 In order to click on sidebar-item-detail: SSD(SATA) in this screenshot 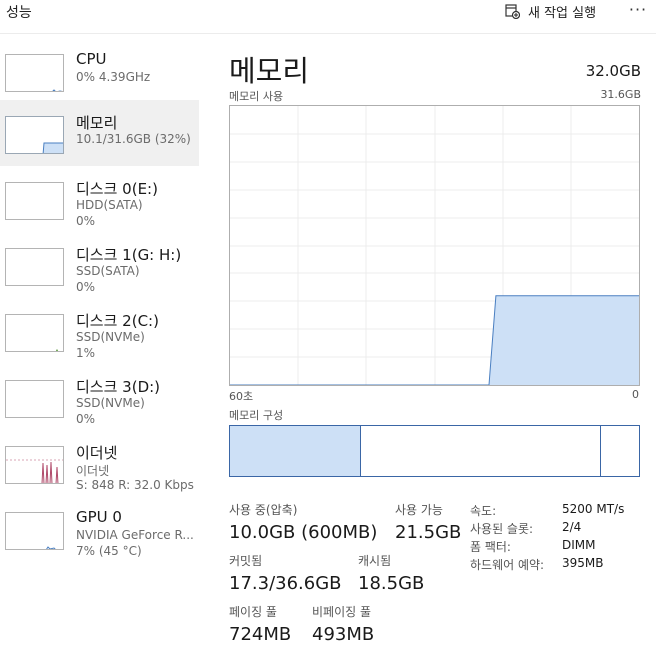, I will do `click(108, 271)`.